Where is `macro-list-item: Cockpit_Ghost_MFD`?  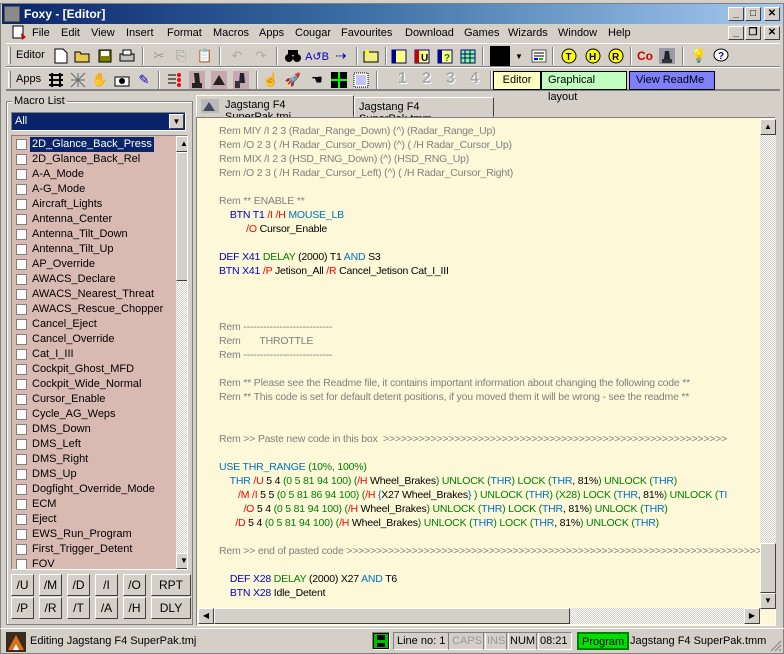
macro-list-item: Cockpit_Ghost_MFD is located at coordinates (94, 369).